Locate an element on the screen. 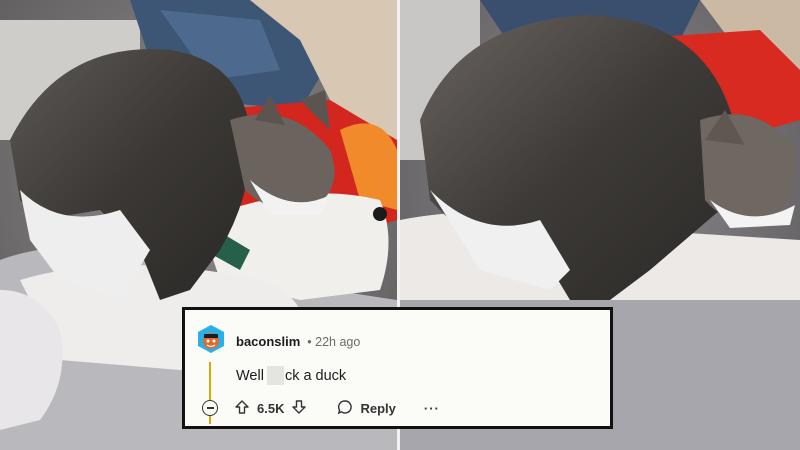 Image resolution: width=800 pixels, height=450 pixels. comment-body: Well ck a duck is located at coordinates (291, 375).